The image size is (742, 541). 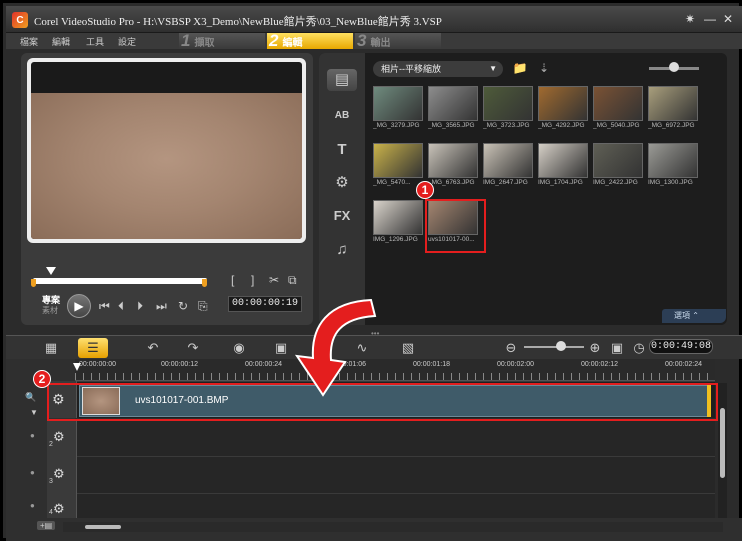 What do you see at coordinates (520, 69) in the screenshot?
I see `add-folder-icon: 📁` at bounding box center [520, 69].